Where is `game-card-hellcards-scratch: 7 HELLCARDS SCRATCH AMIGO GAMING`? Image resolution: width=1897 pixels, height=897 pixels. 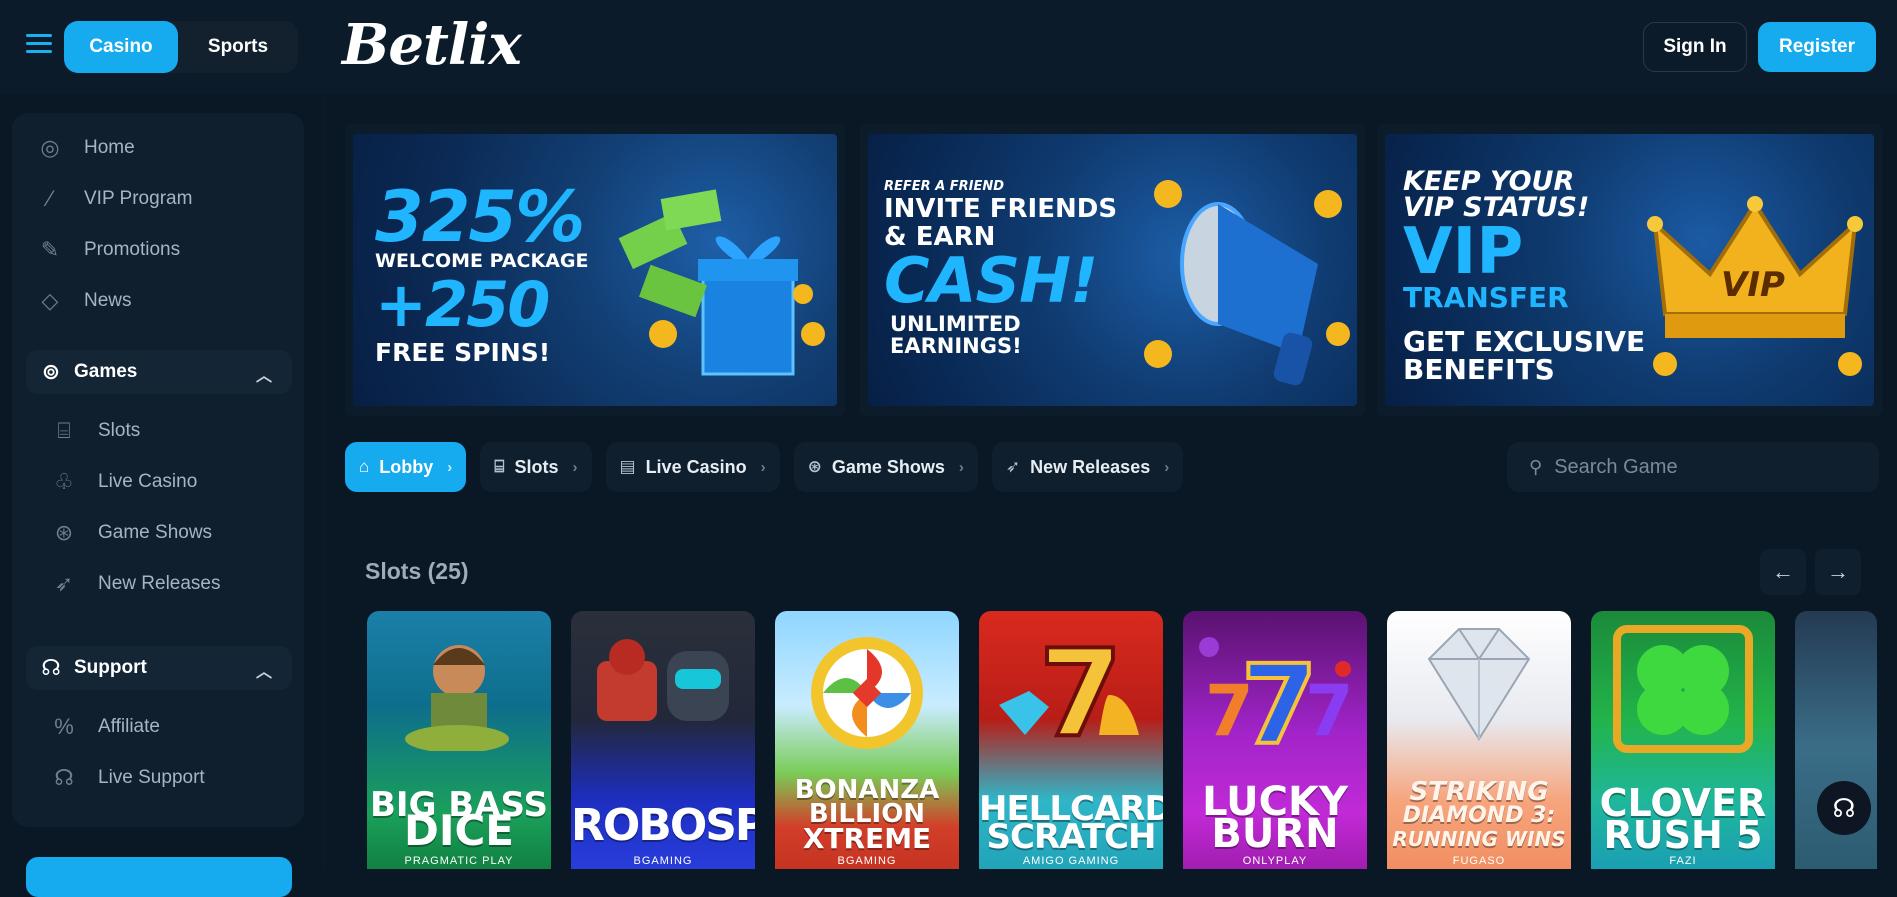 game-card-hellcards-scratch: 7 HELLCARDS SCRATCH AMIGO GAMING is located at coordinates (1071, 740).